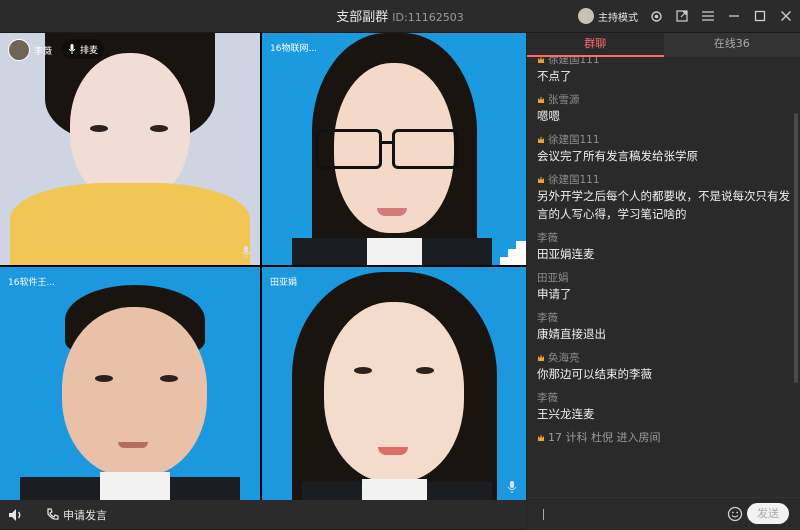  I want to click on message: 徐建国111 不点了, so click(665, 71).